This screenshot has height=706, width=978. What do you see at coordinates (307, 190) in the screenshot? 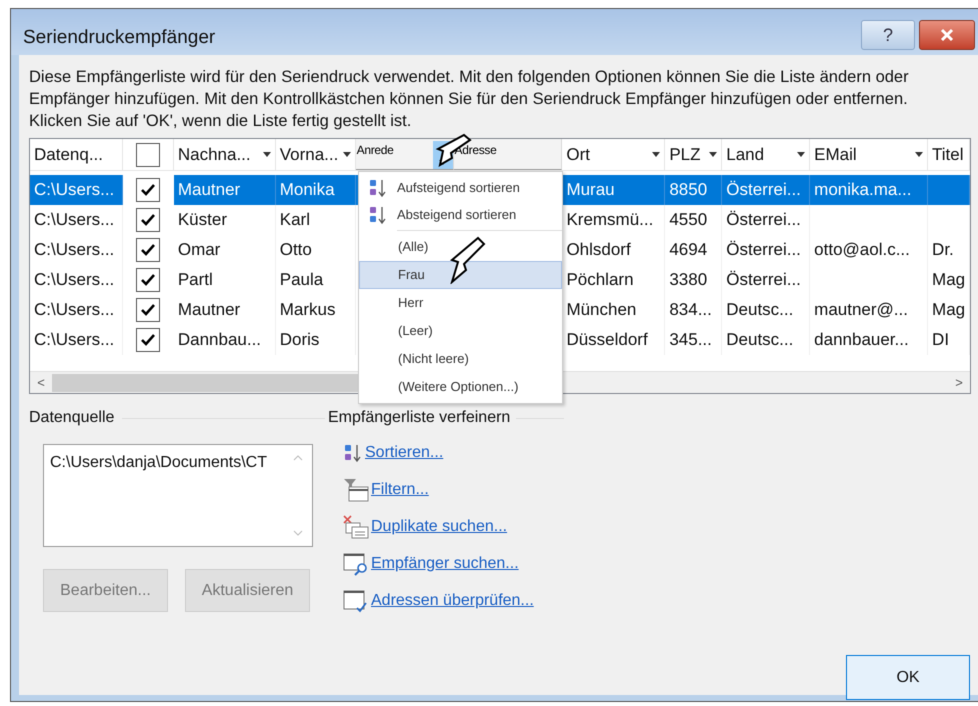
I see `table-cell-text: Monika` at bounding box center [307, 190].